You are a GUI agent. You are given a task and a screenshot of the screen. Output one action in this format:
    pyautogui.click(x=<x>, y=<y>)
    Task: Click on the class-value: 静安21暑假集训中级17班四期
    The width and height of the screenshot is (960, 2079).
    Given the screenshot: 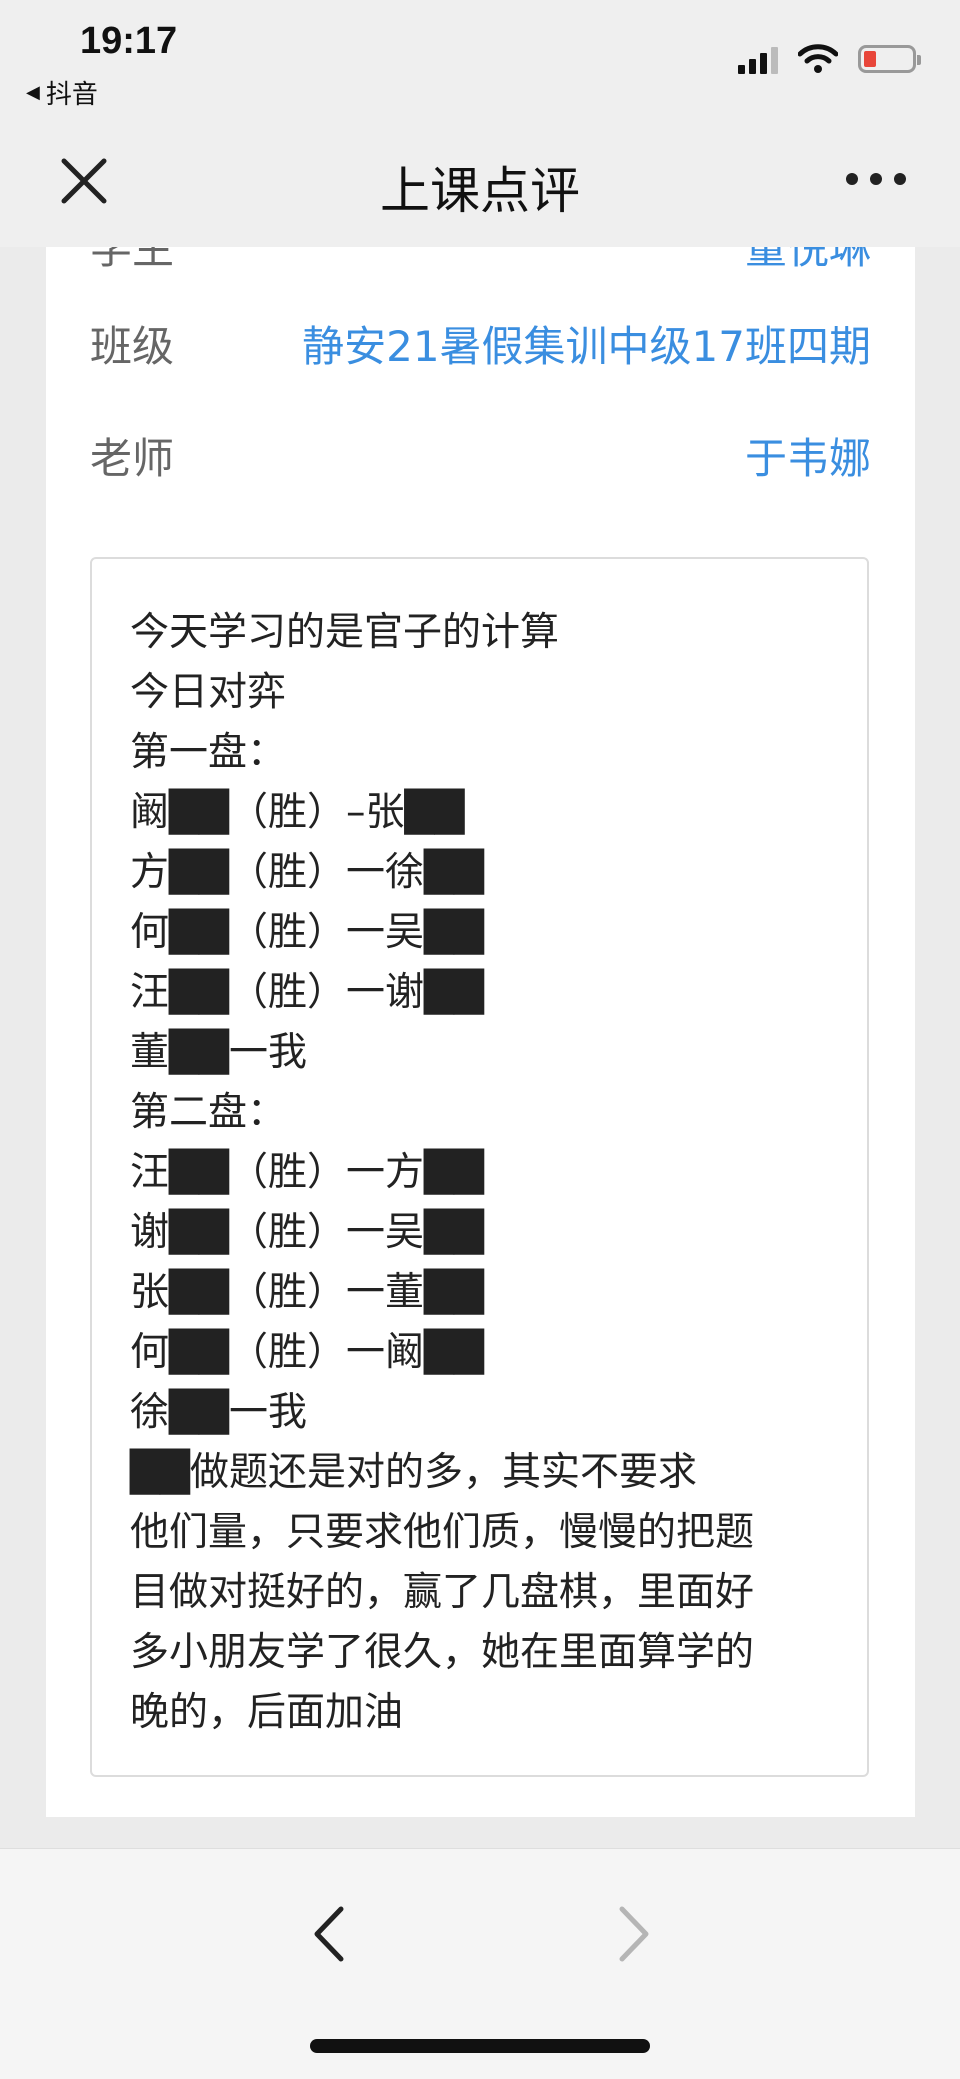 What is the action you would take?
    pyautogui.click(x=586, y=343)
    